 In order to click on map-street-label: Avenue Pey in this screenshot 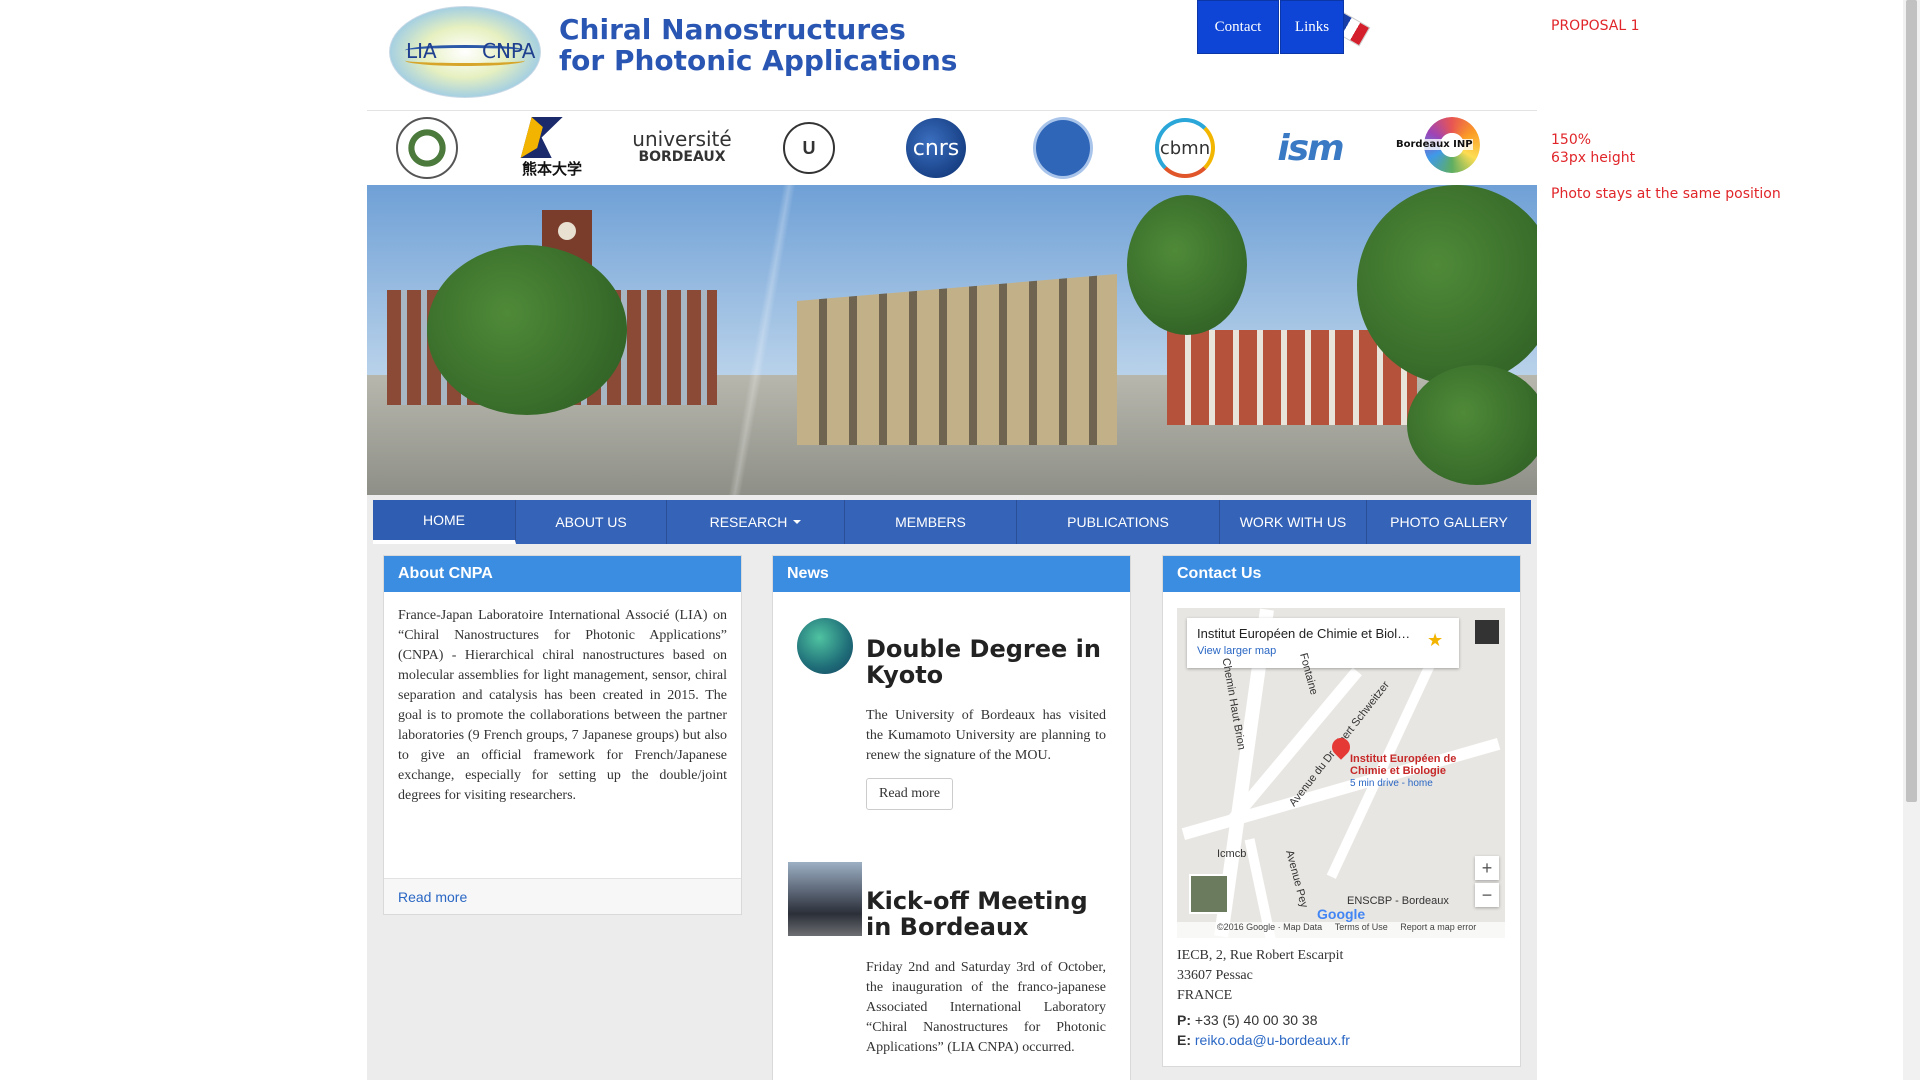, I will do `click(1297, 879)`.